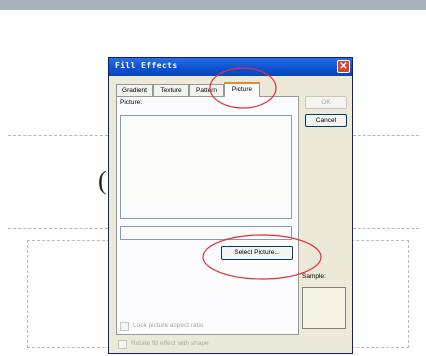 The width and height of the screenshot is (426, 356). Describe the element at coordinates (213, 5) in the screenshot. I see `top-toolbar-strip` at that location.